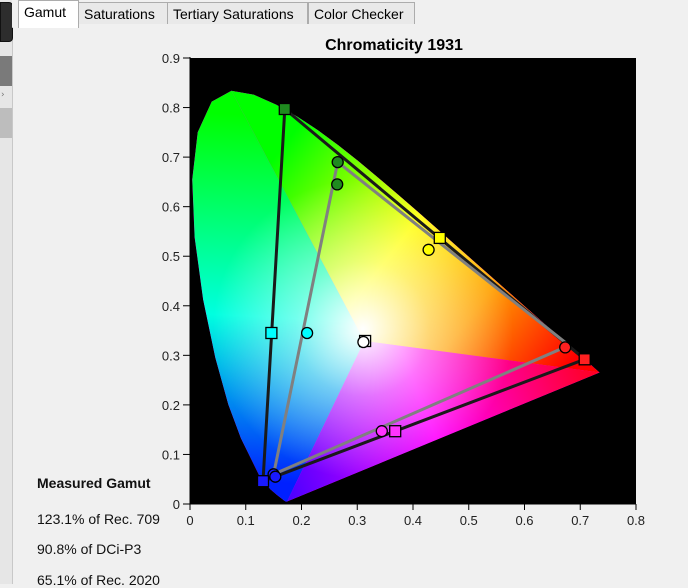 This screenshot has height=588, width=688. What do you see at coordinates (171, 405) in the screenshot?
I see `y-tick-label: 0.2` at bounding box center [171, 405].